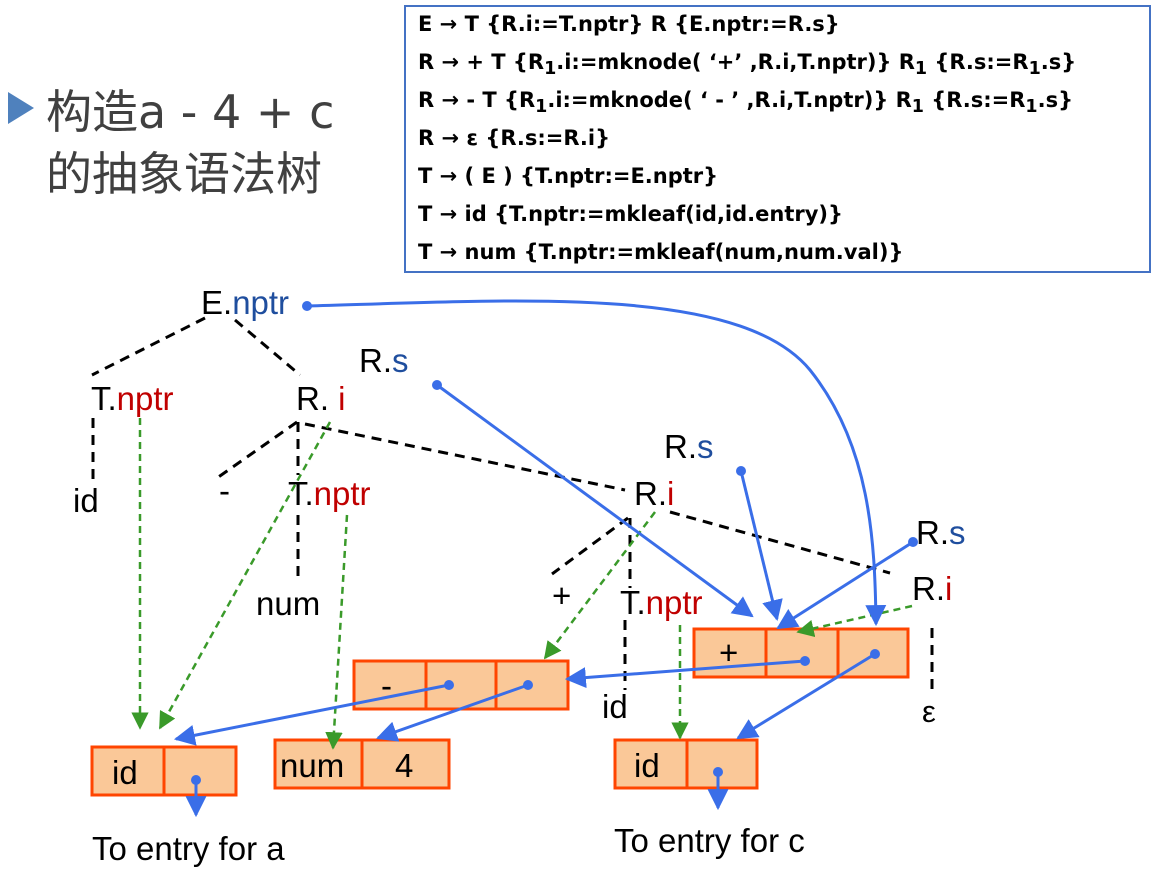 The height and width of the screenshot is (870, 1159). Describe the element at coordinates (148, 346) in the screenshot. I see `edge-E-T` at that location.